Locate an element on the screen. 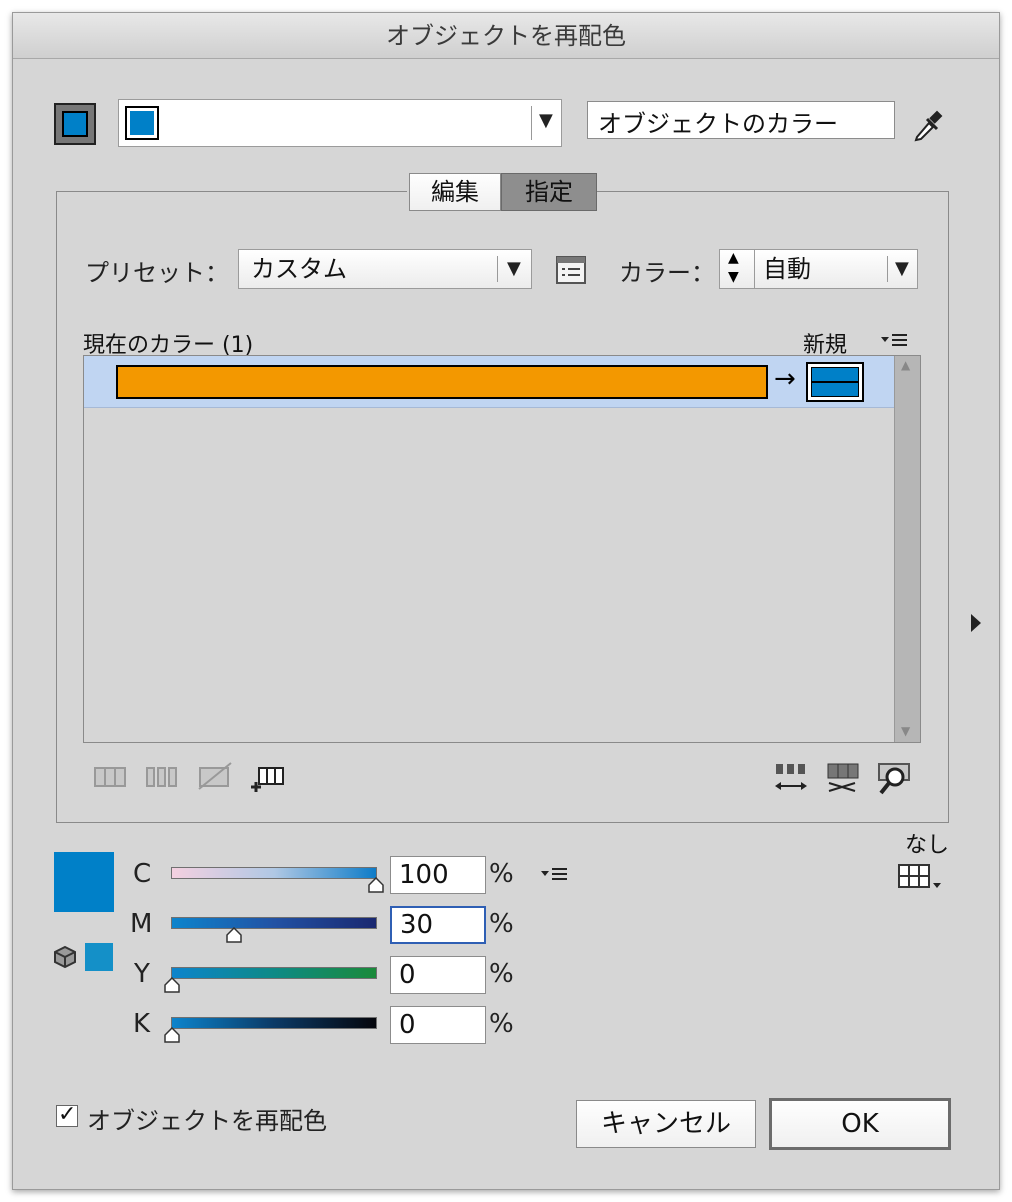  stepper-down-icon: ▼ is located at coordinates (733, 277).